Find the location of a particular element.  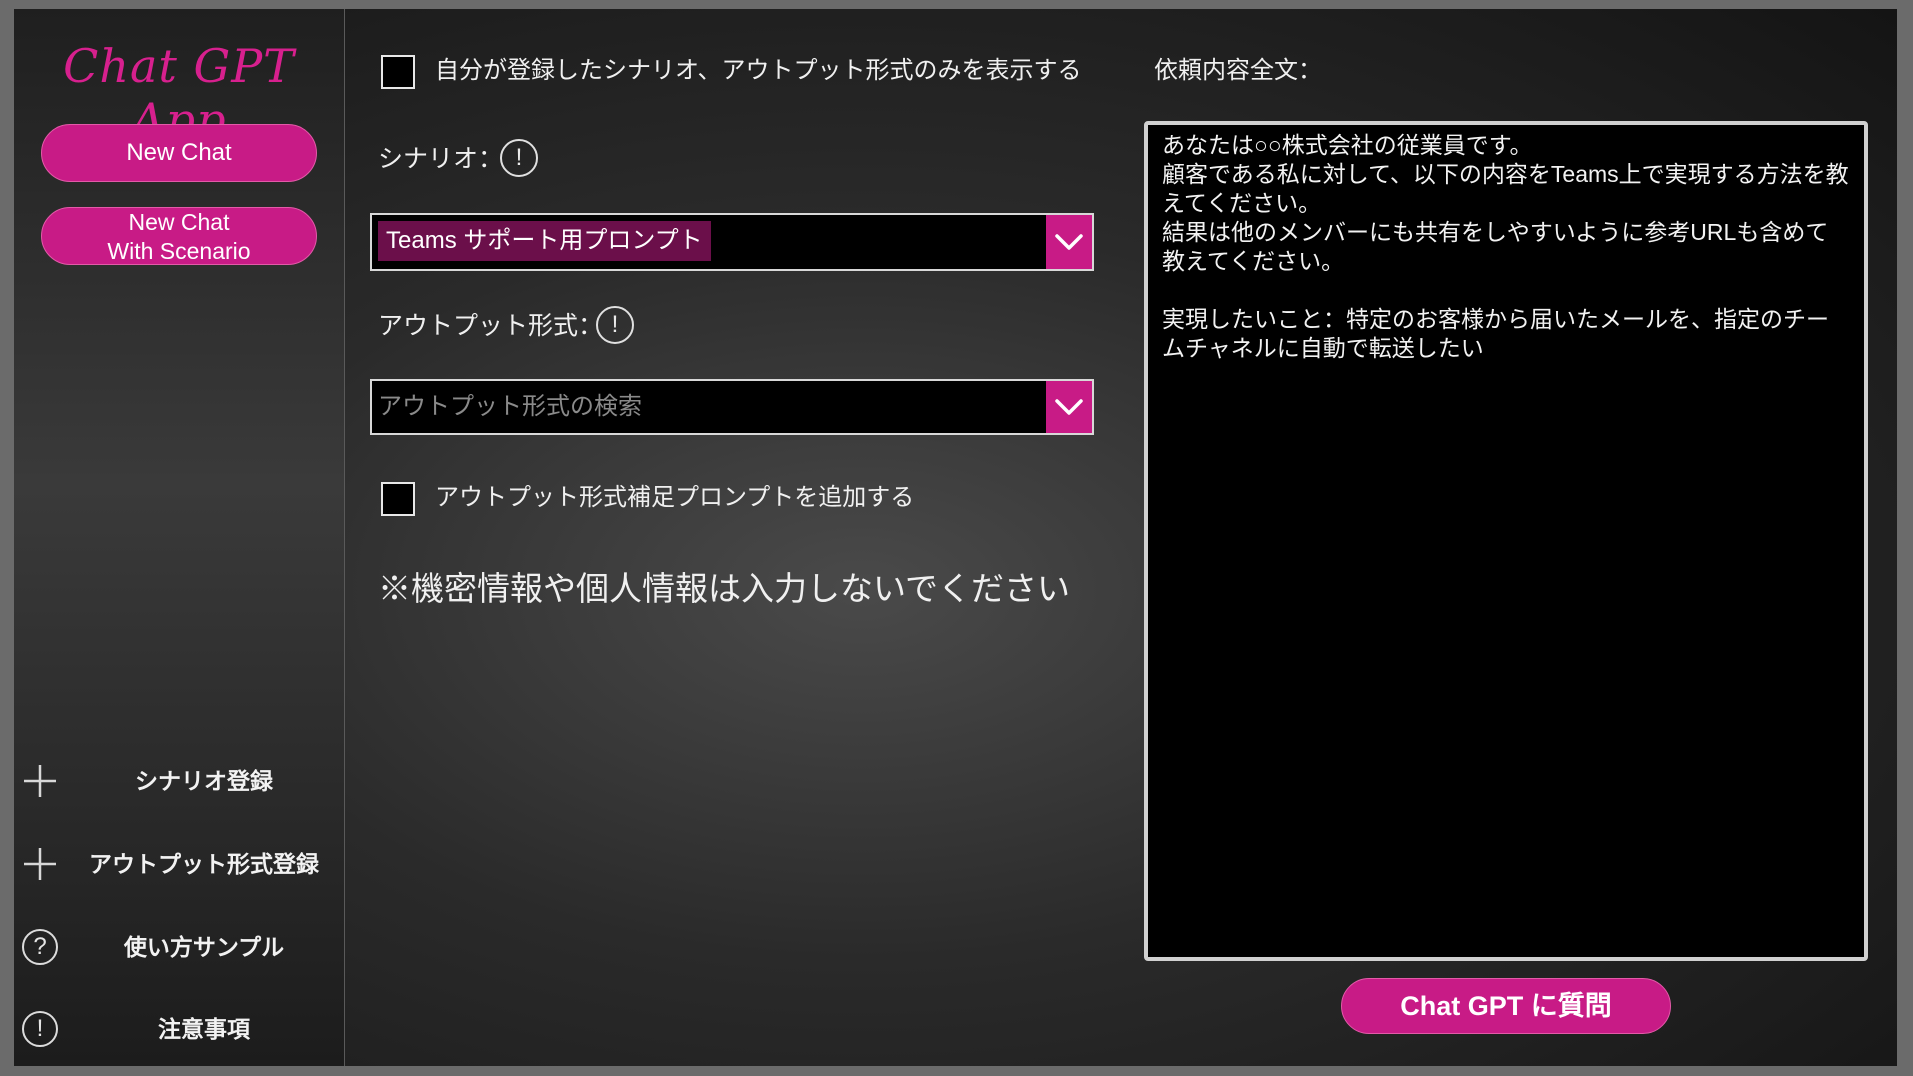

only-mine-label: 自分が登録したシナリオ、アウトプット形式のみを表示する is located at coordinates (758, 70).